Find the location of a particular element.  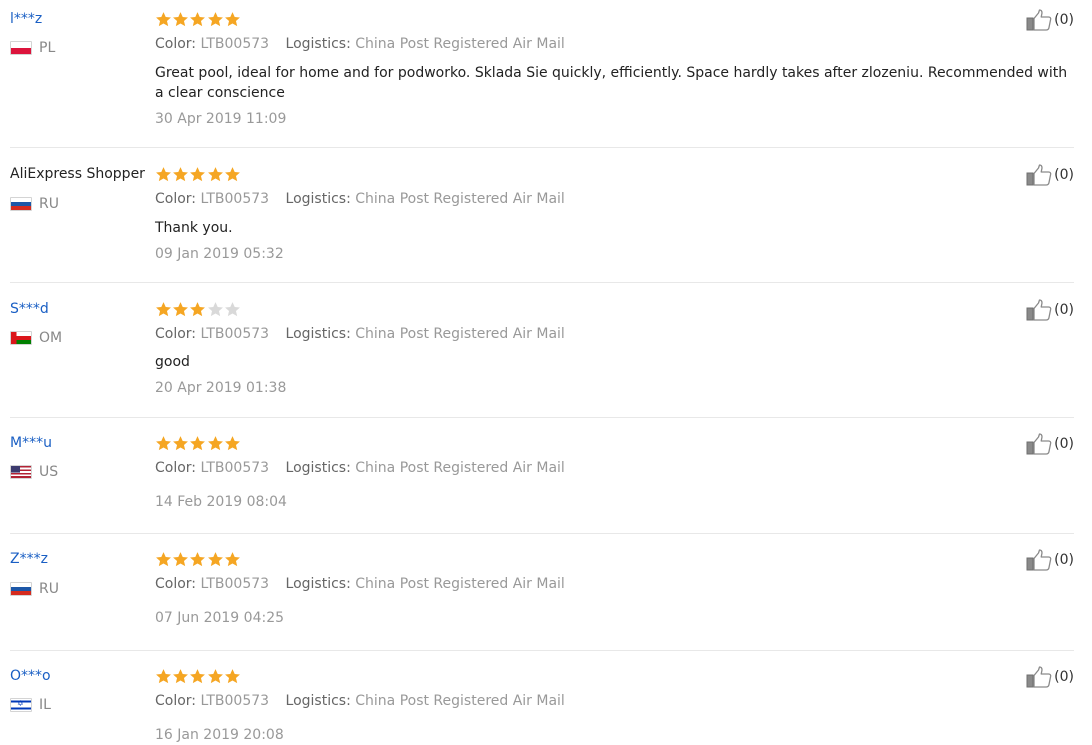

reviewer-country: PL is located at coordinates (32, 48).